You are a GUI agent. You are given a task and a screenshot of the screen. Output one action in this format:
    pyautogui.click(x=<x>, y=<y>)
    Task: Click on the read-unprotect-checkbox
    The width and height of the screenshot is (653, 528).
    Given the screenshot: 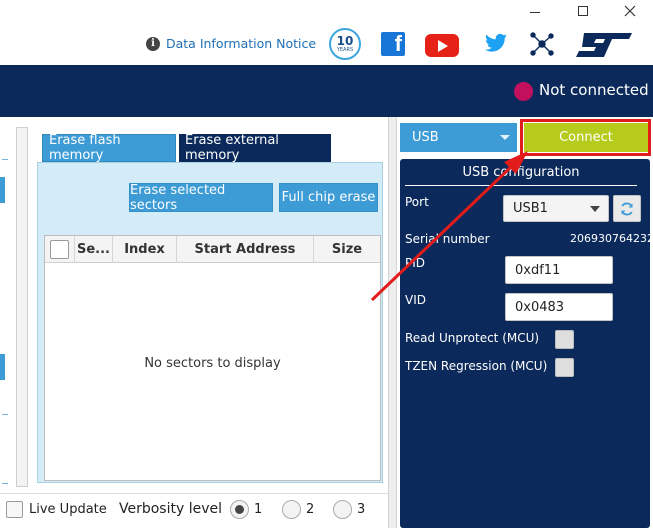 What is the action you would take?
    pyautogui.click(x=564, y=339)
    